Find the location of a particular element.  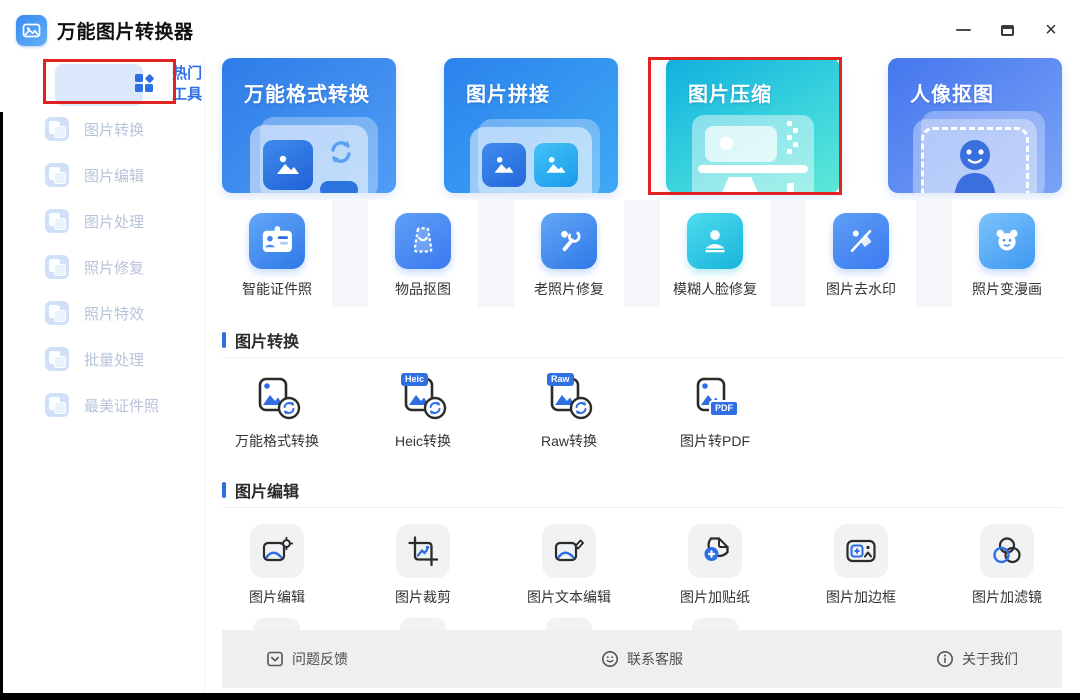

pdf-badge: PDF is located at coordinates (724, 408).